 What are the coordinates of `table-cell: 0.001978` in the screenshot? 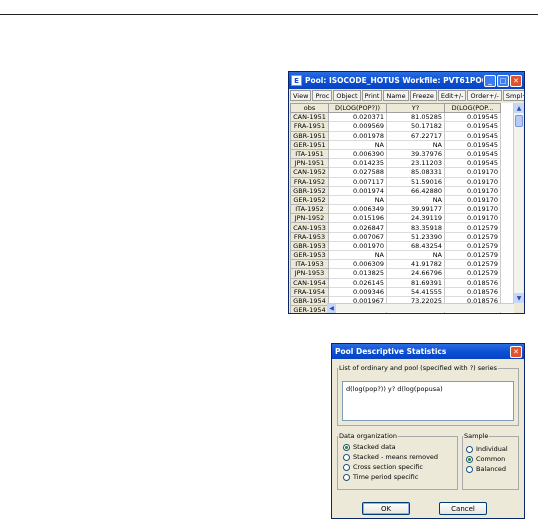 It's located at (357, 136).